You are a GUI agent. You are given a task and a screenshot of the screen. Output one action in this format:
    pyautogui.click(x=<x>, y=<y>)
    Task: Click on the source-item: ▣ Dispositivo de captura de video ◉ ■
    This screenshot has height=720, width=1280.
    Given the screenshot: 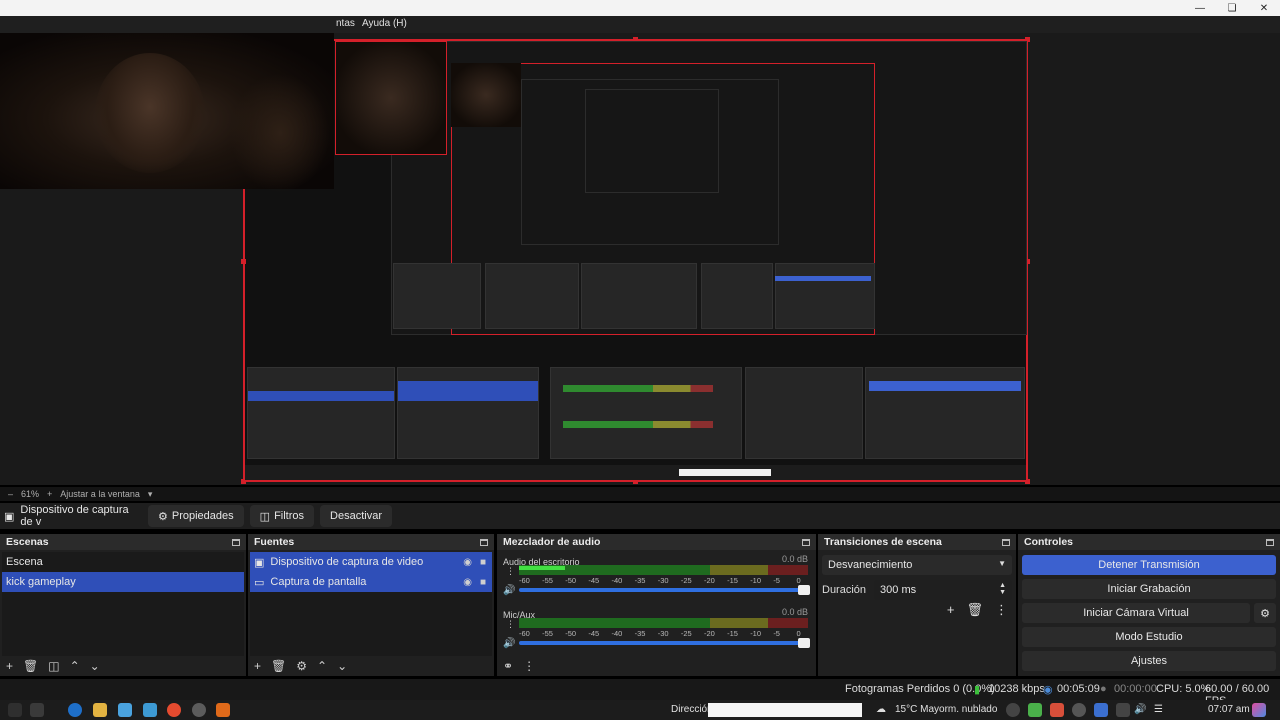 What is the action you would take?
    pyautogui.click(x=371, y=562)
    